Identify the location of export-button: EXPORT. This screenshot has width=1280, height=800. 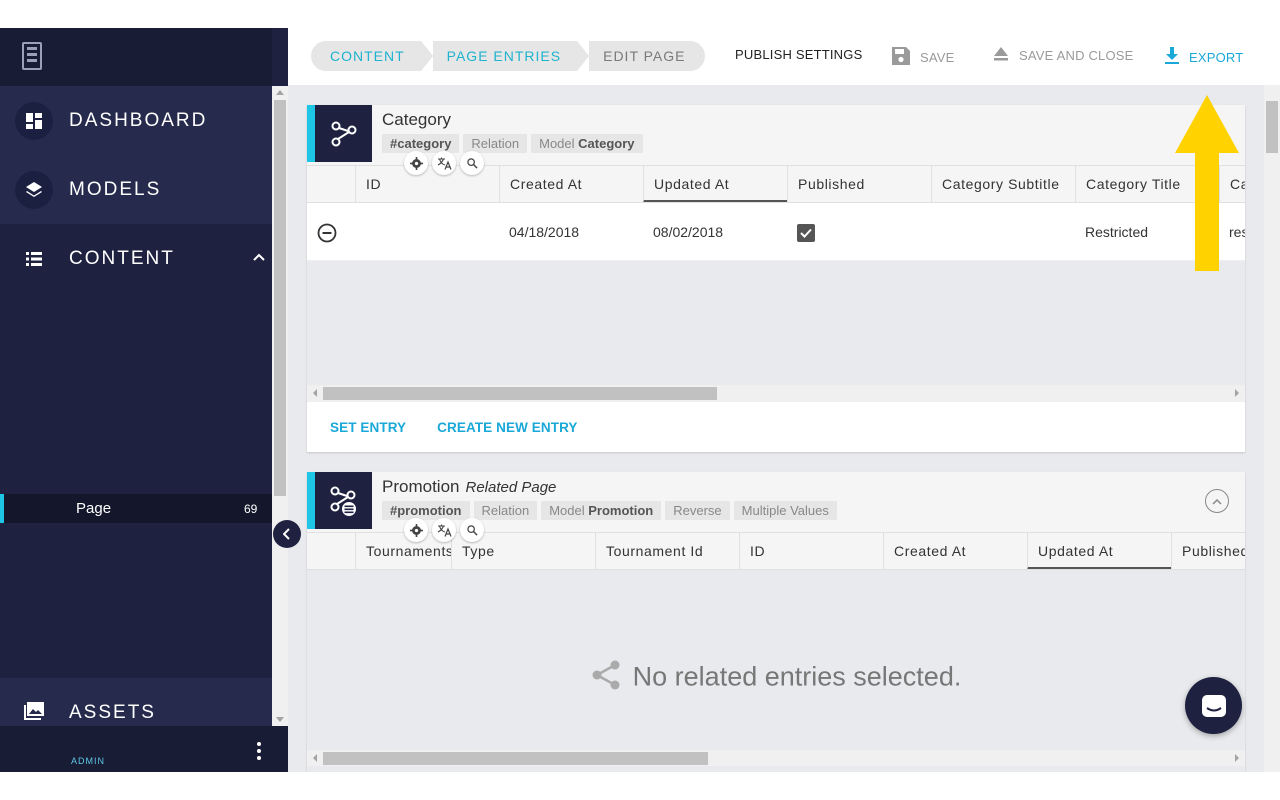
(1204, 57).